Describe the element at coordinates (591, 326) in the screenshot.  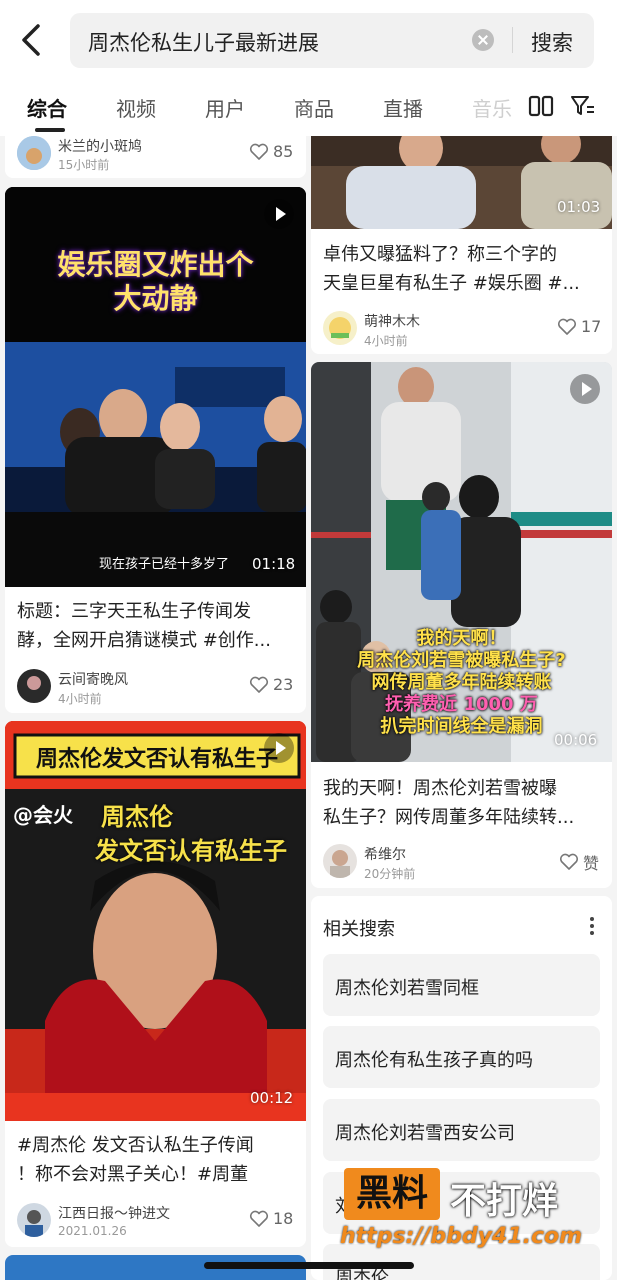
I see `like-number: 17` at that location.